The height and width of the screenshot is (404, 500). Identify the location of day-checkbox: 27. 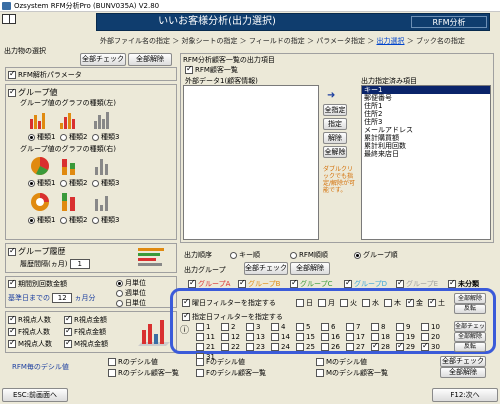
(355, 347).